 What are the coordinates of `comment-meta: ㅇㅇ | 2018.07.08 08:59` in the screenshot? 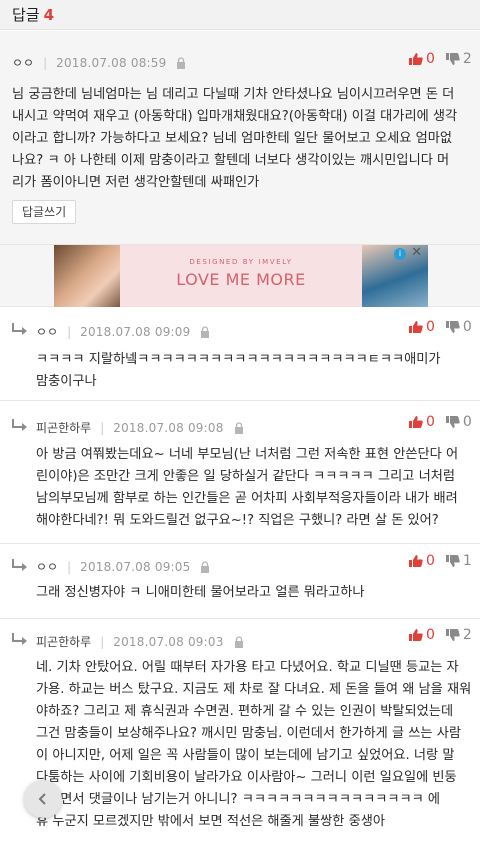 It's located at (99, 62).